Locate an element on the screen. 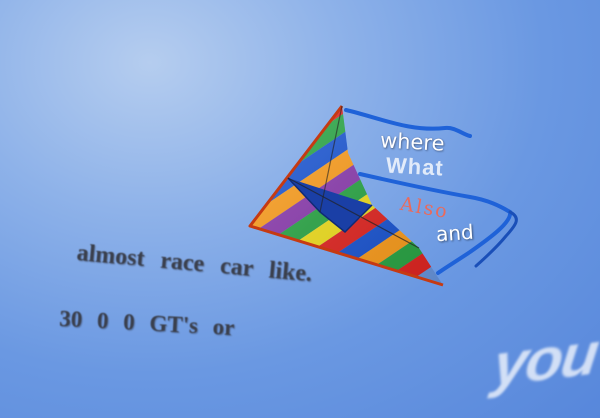 The height and width of the screenshot is (418, 600). kite-tail-streamer is located at coordinates (496, 239).